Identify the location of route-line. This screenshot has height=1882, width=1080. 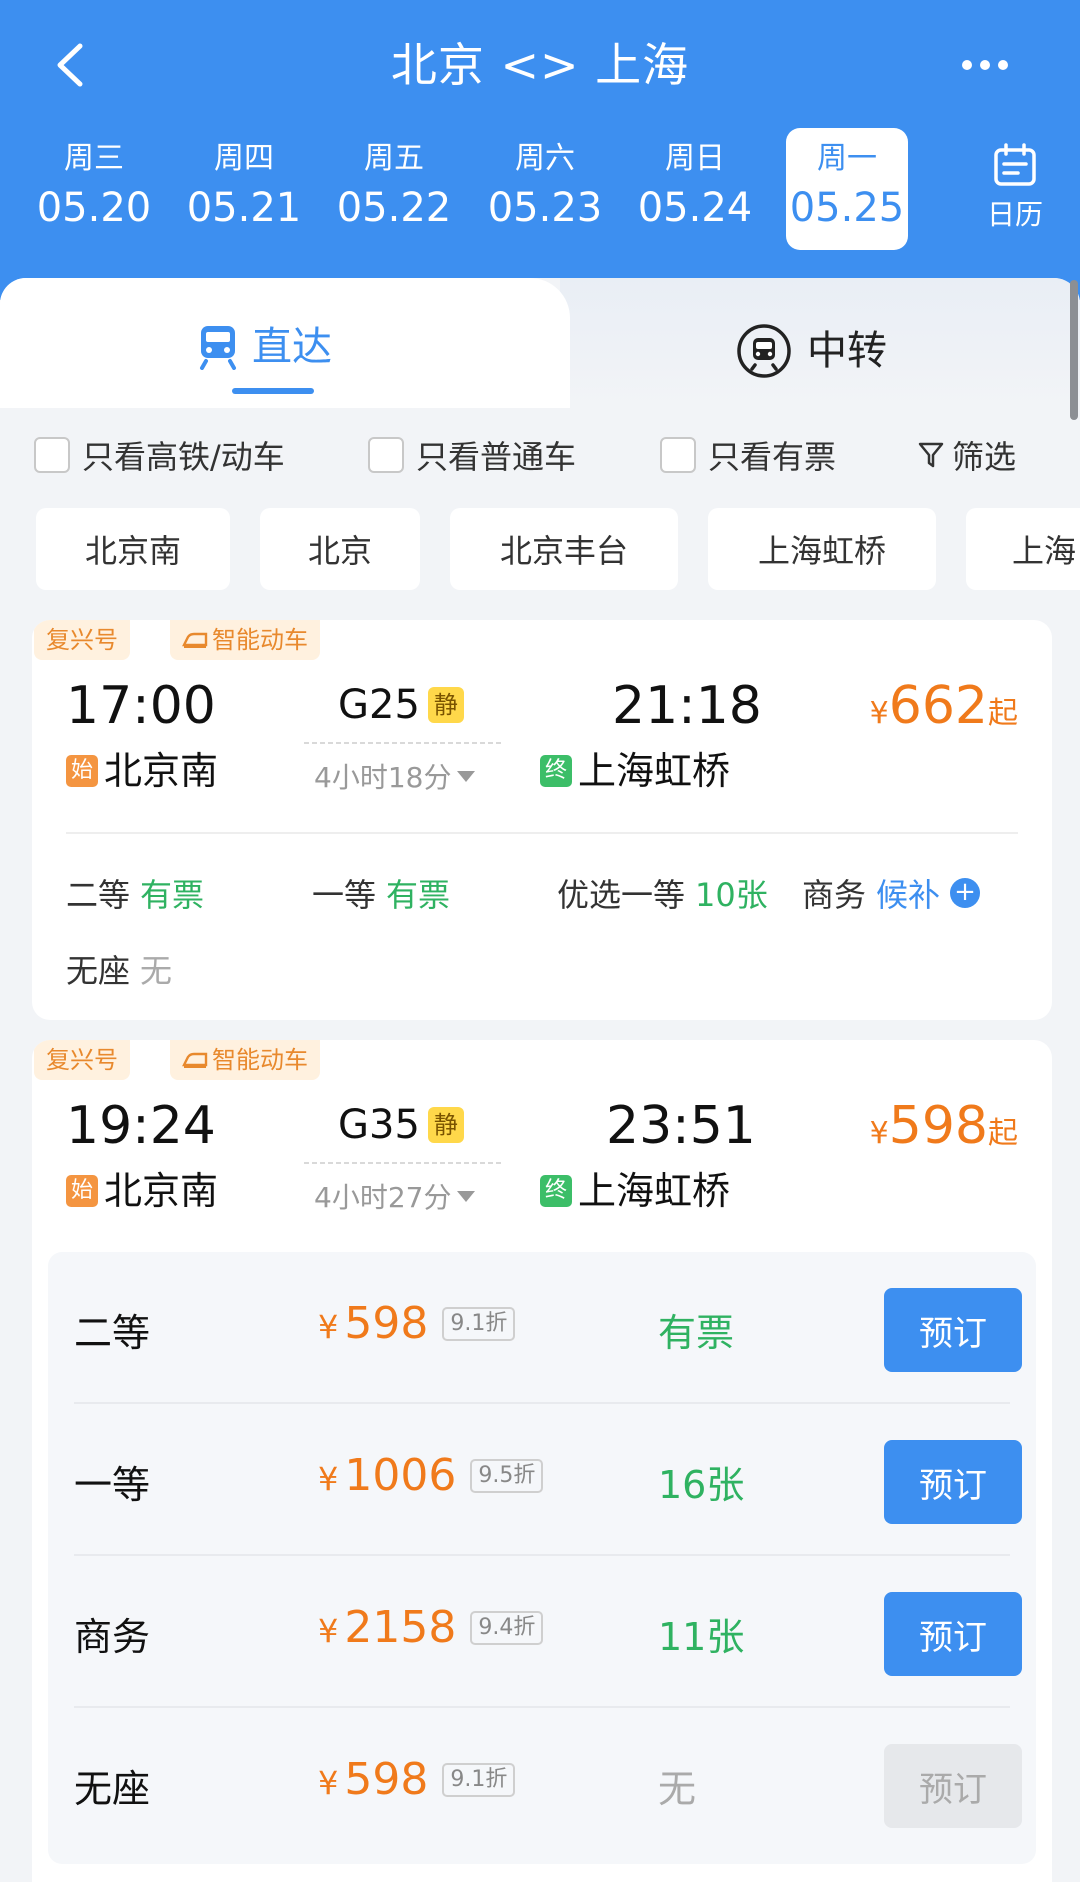
(404, 1163).